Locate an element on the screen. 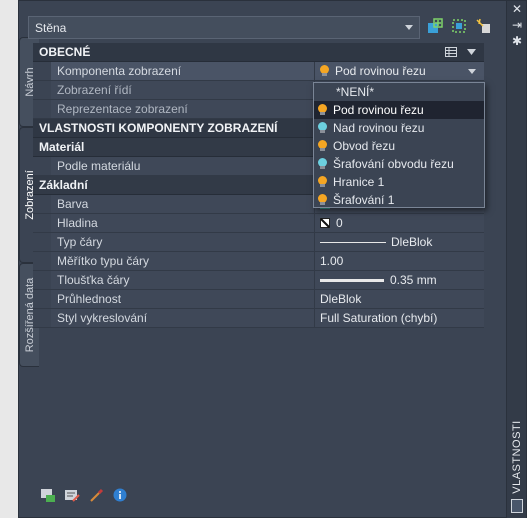 Image resolution: width=527 pixels, height=518 pixels. dropdown-item-label: Šrafování obvodu řezu is located at coordinates (393, 164).